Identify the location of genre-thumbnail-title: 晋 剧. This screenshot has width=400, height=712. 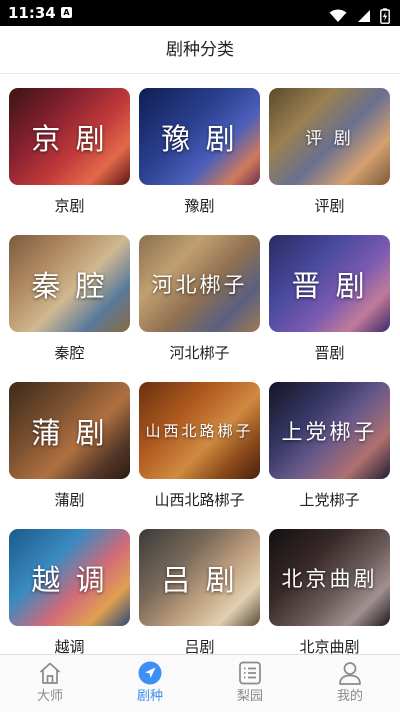
(329, 285).